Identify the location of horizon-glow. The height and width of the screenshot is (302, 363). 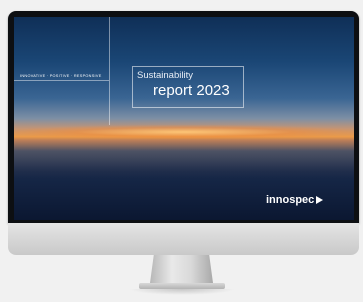
(184, 132).